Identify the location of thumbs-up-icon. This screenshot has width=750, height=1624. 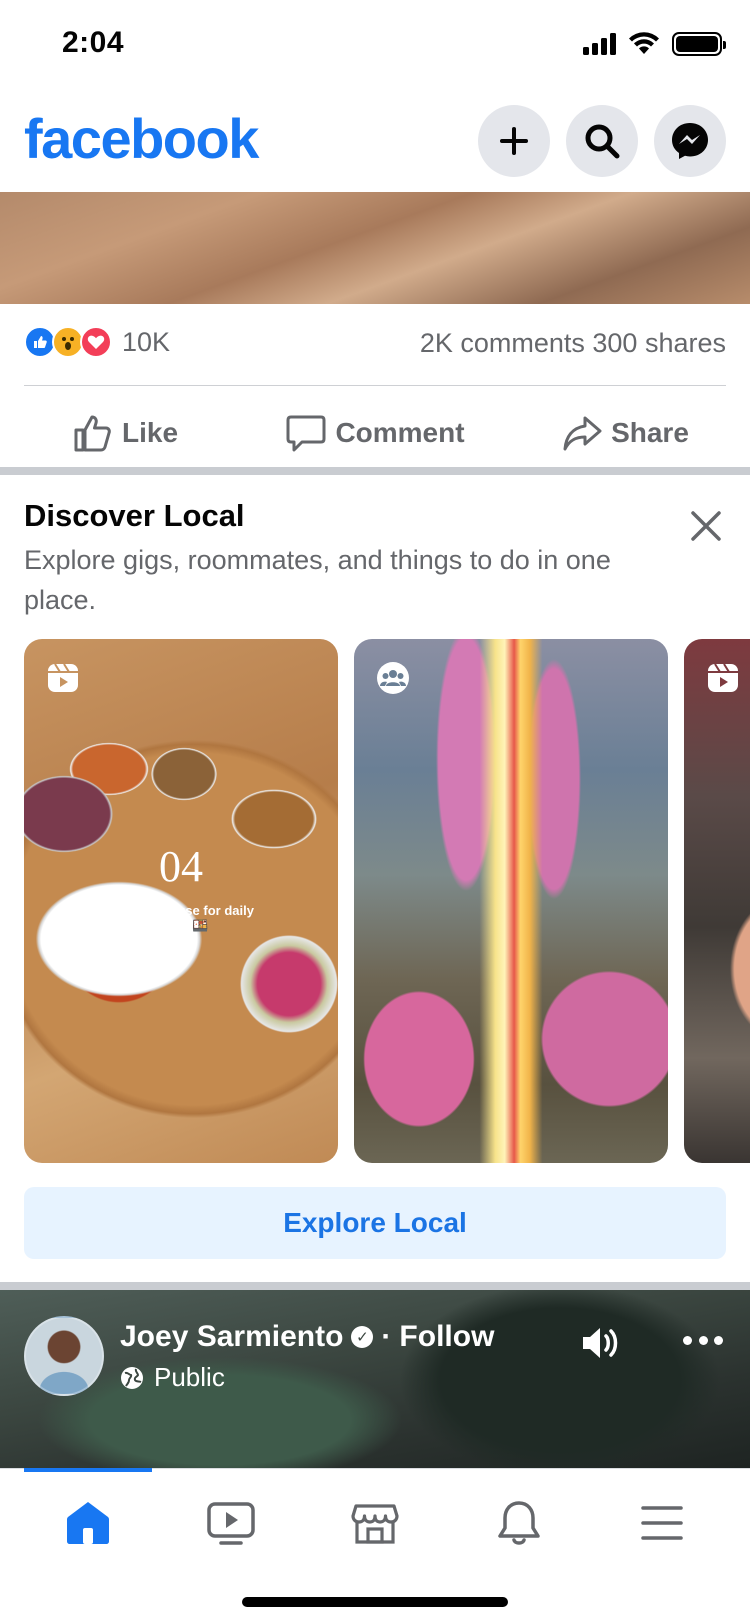
(92, 433).